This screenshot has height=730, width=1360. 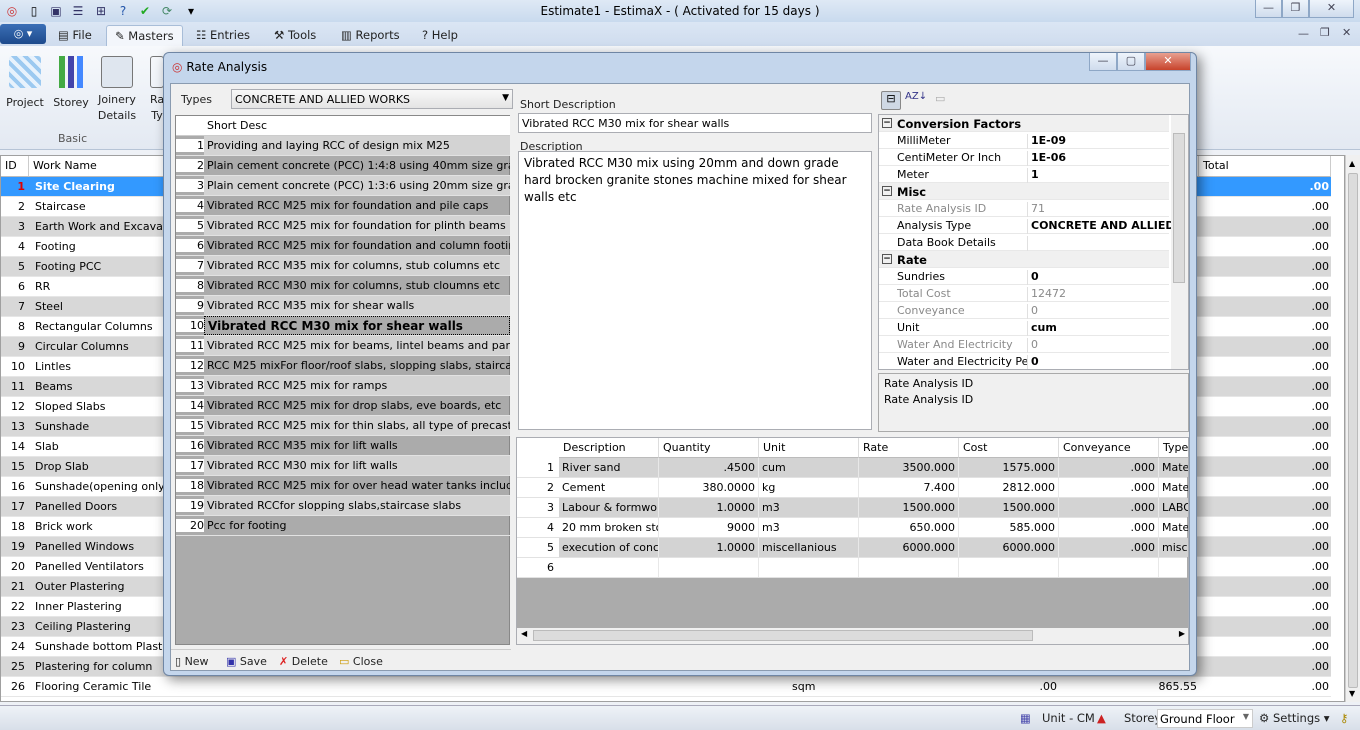 I want to click on list-item: 13 Vibrated RCC M25 mix for ramps, so click(x=343, y=386).